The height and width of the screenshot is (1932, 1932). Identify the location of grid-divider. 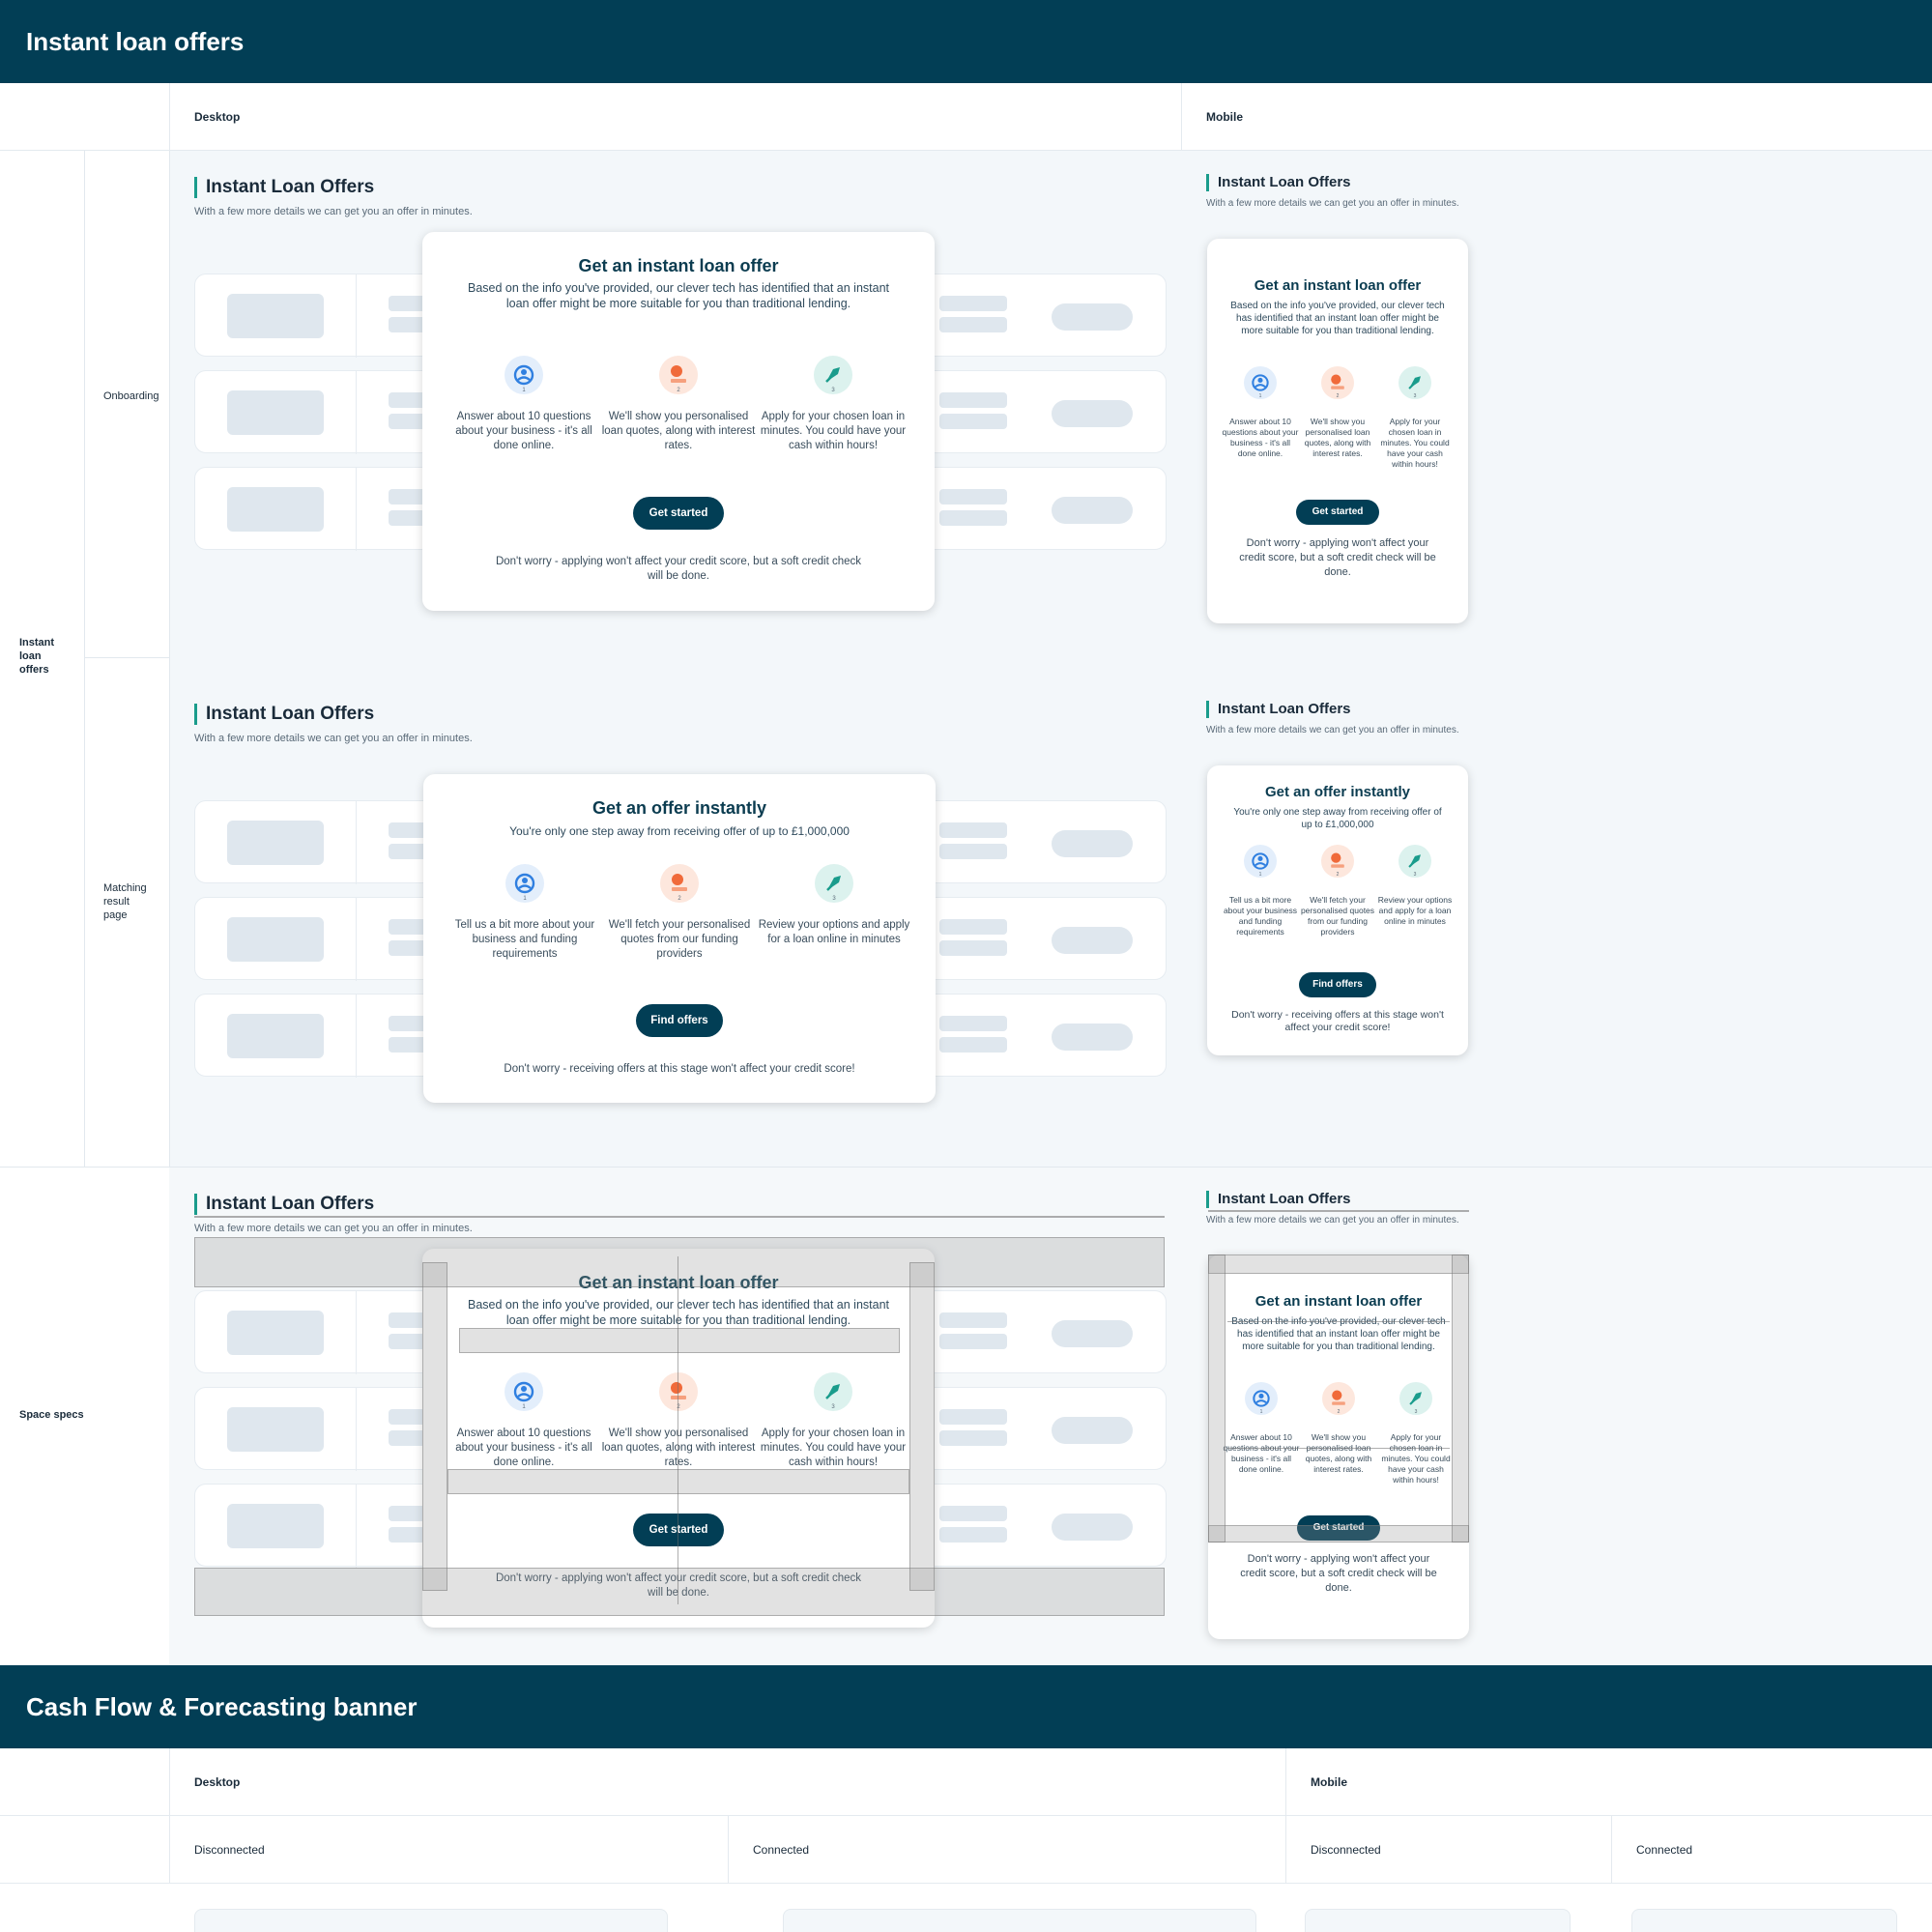
(84, 659).